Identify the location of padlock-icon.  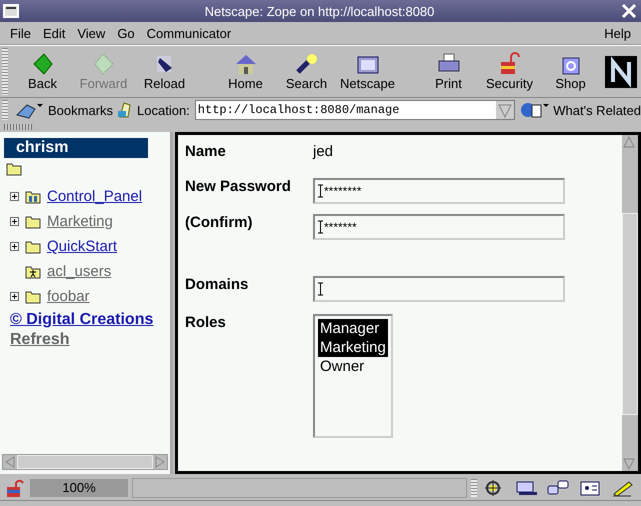
(15, 488).